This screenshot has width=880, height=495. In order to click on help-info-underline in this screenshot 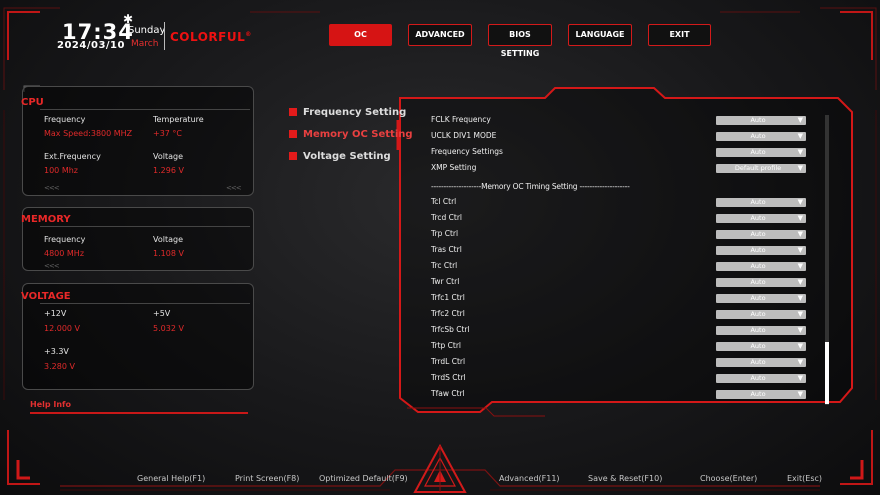, I will do `click(139, 413)`.